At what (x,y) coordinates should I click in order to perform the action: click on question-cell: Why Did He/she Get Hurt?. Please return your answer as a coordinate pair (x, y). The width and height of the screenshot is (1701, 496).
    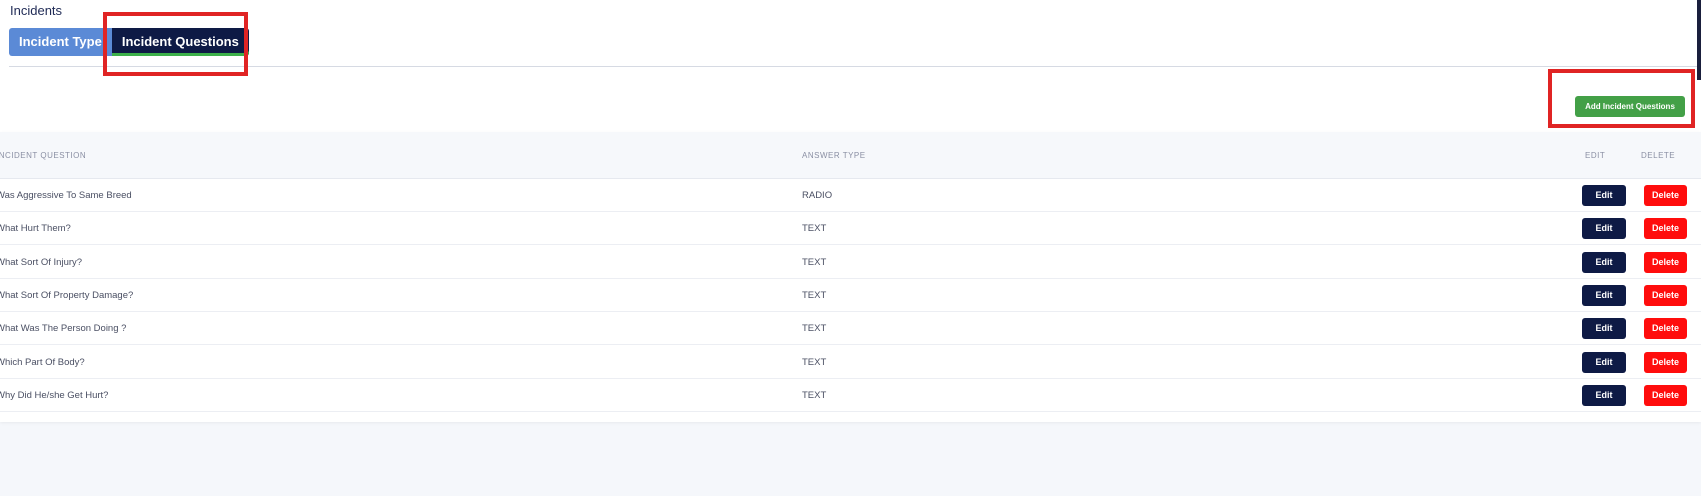
    Looking at the image, I should click on (54, 395).